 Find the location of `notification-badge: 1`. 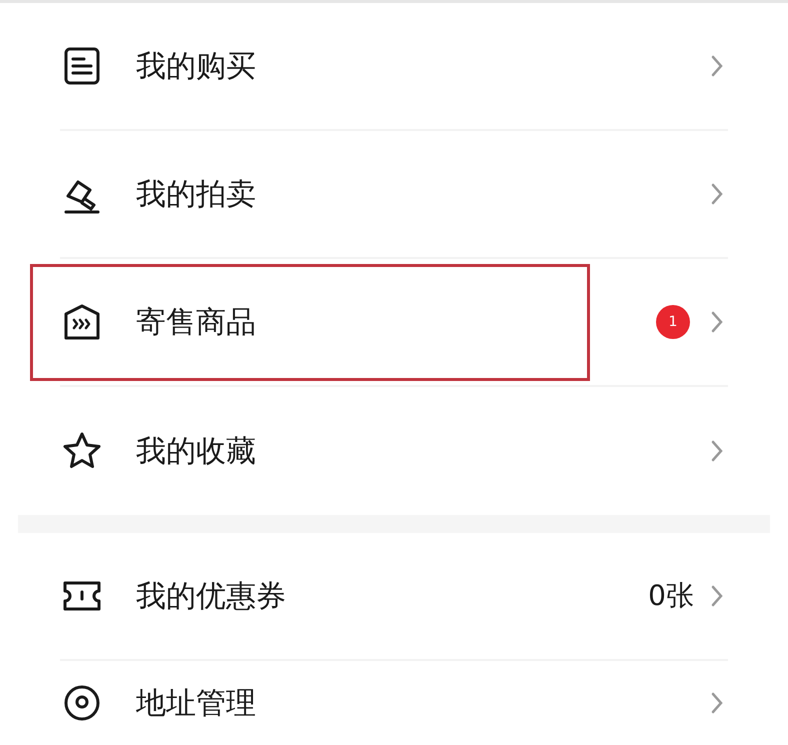

notification-badge: 1 is located at coordinates (673, 322).